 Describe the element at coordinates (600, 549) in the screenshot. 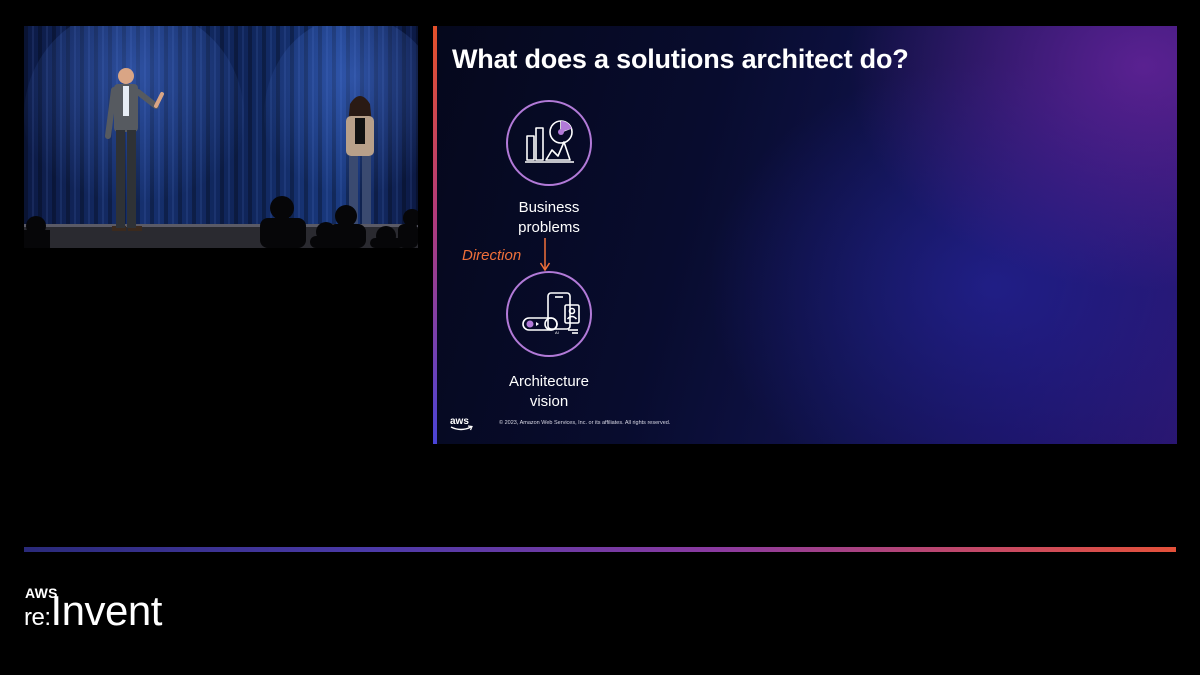

I see `brand-gradient-bar` at that location.